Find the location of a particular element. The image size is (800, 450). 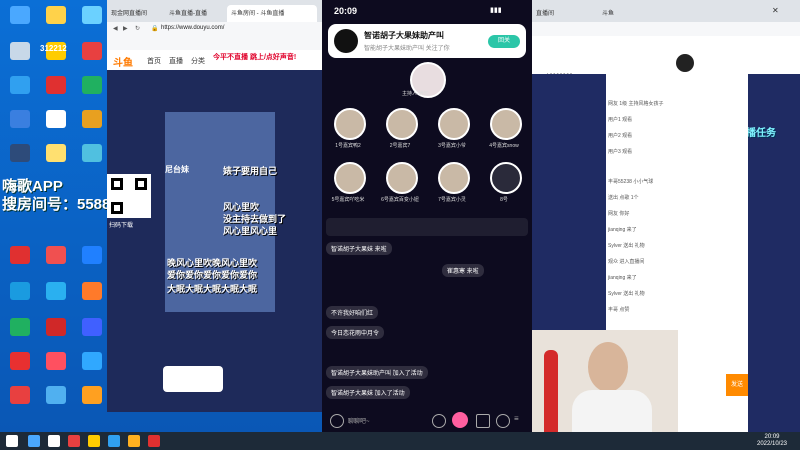

more-icon: ≡ is located at coordinates (520, 420).